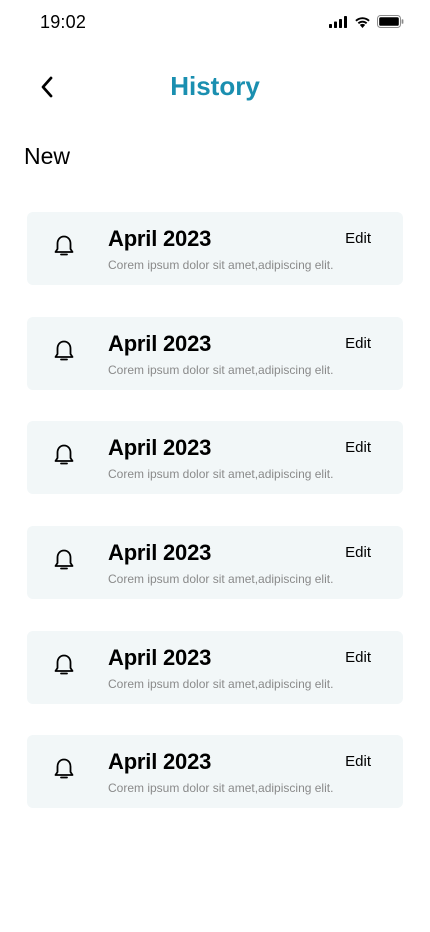  What do you see at coordinates (362, 22) in the screenshot?
I see `wifi-icon` at bounding box center [362, 22].